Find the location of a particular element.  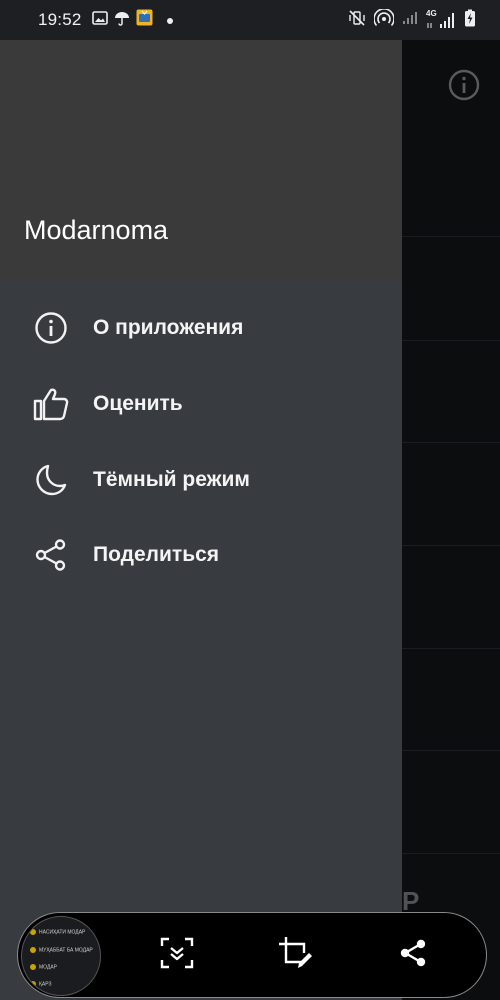

menu-item-label: Тёмный режим is located at coordinates (171, 479).